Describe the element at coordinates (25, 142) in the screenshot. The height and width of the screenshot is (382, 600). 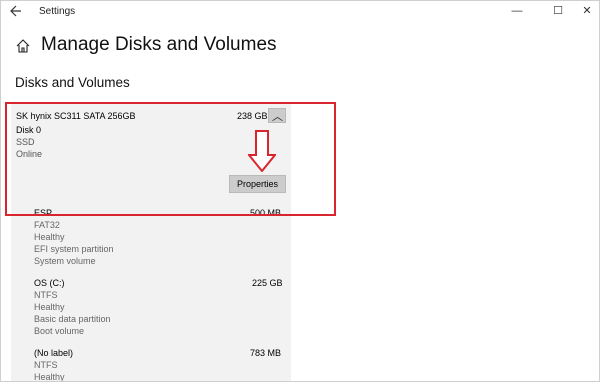
I see `disk-type: SSD` at that location.